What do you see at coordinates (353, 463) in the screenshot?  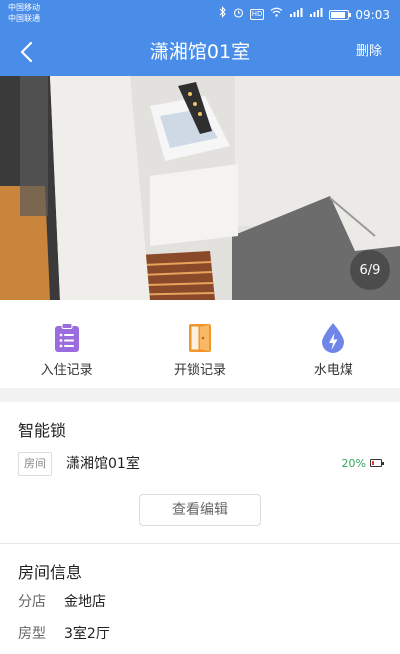 I see `lock-battery-percent: 20%` at bounding box center [353, 463].